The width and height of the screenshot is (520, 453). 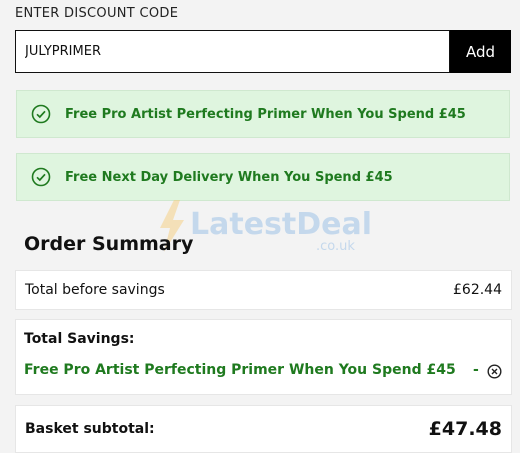 I want to click on total-before-savings-row: Total before savings £62.44, so click(x=263, y=290).